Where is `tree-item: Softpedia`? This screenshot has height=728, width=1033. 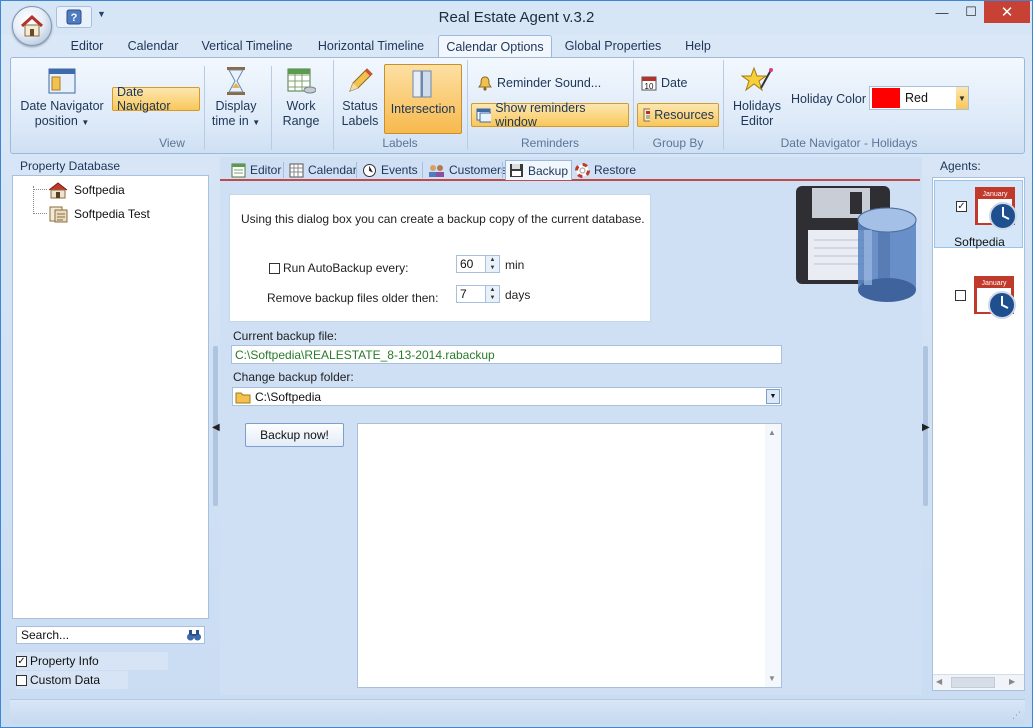
tree-item: Softpedia is located at coordinates (86, 190).